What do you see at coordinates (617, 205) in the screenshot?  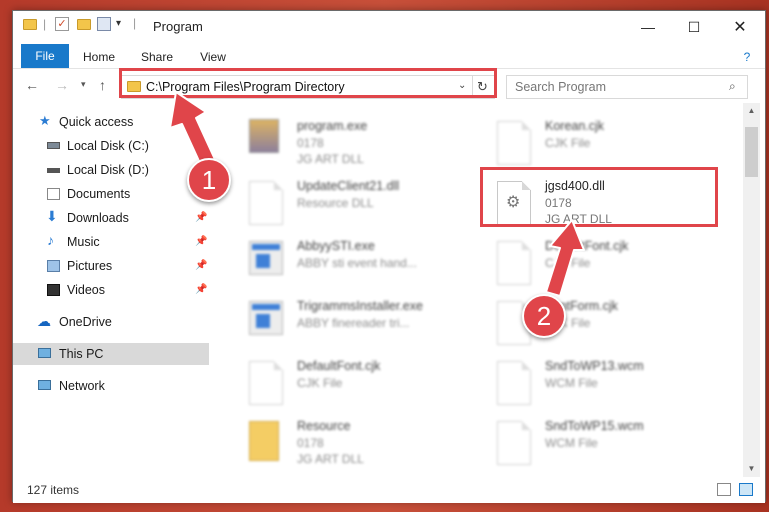 I see `file-item-jgsd400: ⚙ jgsd400.dll 0178 JG ART DLL` at bounding box center [617, 205].